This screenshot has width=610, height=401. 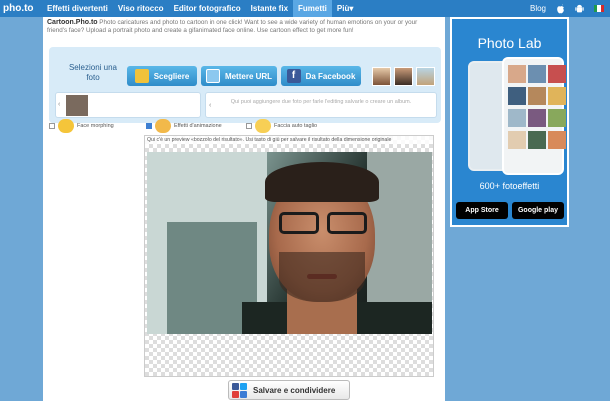 I want to click on effect-face-morphing: Face morphing, so click(x=81, y=126).